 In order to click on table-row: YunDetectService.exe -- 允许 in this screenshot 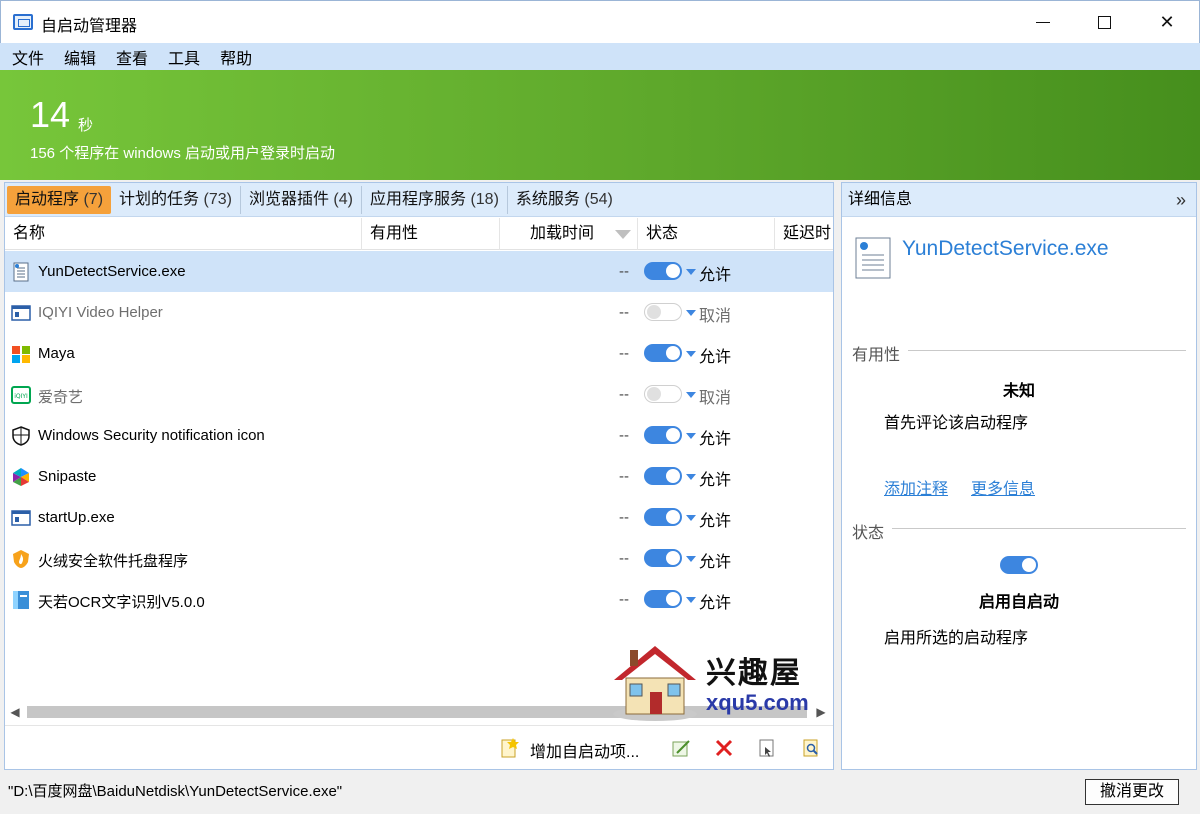, I will do `click(419, 271)`.